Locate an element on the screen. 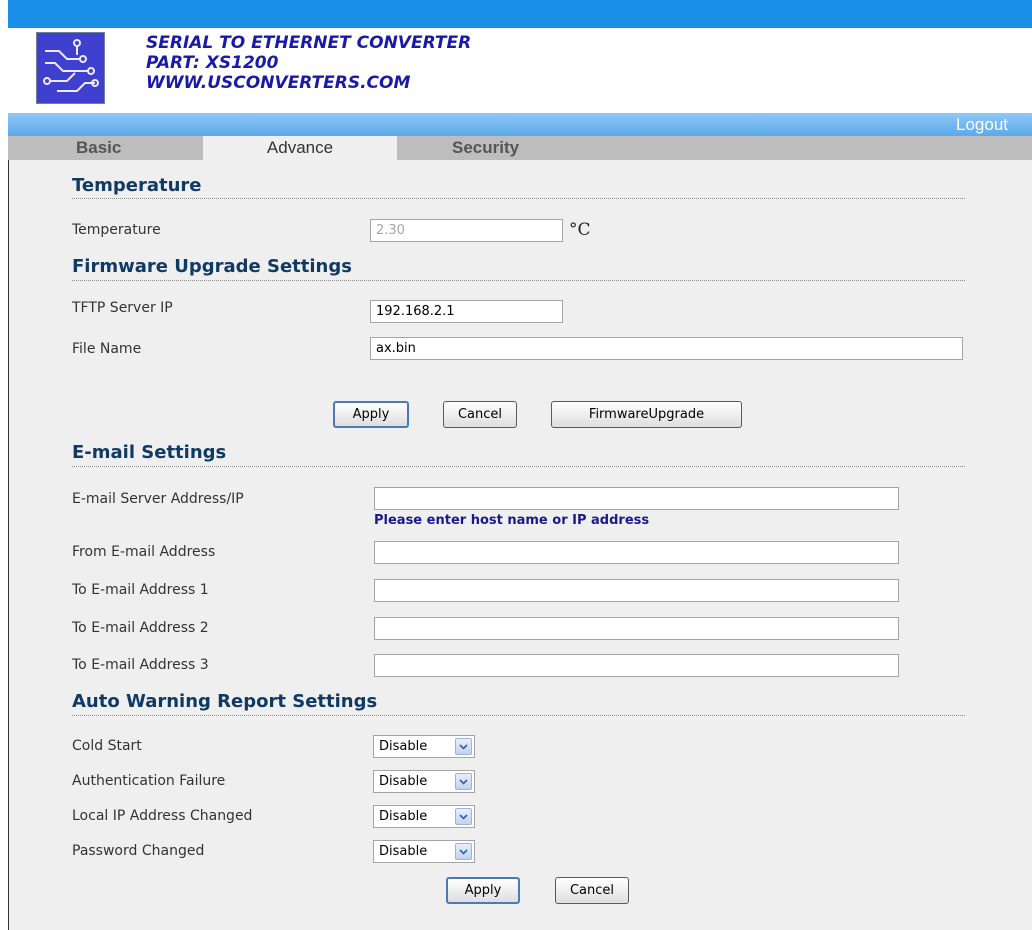 The image size is (1032, 930). to-email-1-label: To E-mail Address 1 is located at coordinates (140, 590).